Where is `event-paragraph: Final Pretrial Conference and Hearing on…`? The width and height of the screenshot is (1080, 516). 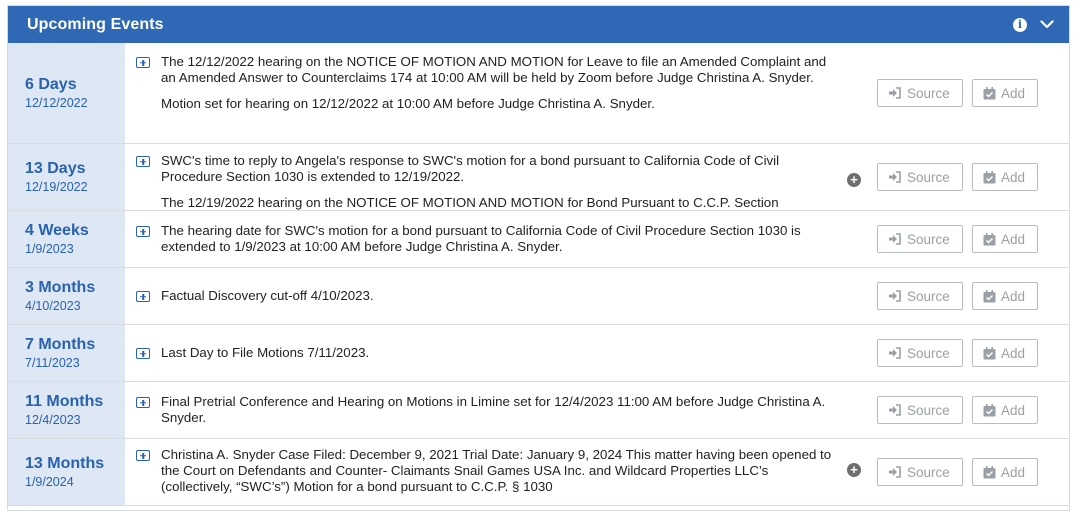 event-paragraph: Final Pretrial Conference and Hearing on… is located at coordinates (493, 409).